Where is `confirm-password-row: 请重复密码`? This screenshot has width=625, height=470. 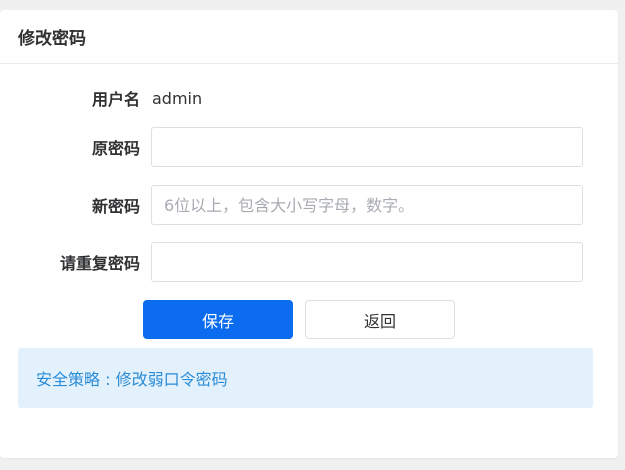 confirm-password-row: 请重复密码 is located at coordinates (312, 262).